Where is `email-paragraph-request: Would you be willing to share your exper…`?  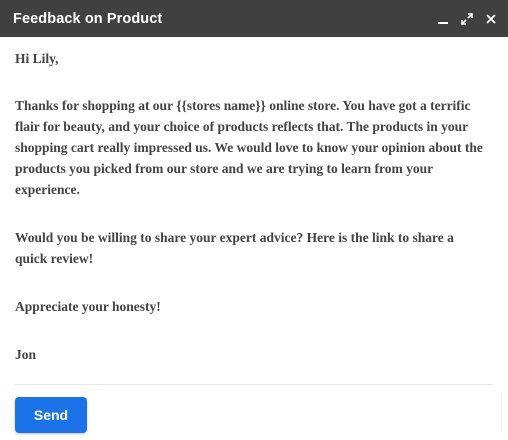 email-paragraph-request: Would you be willing to share your exper… is located at coordinates (234, 248).